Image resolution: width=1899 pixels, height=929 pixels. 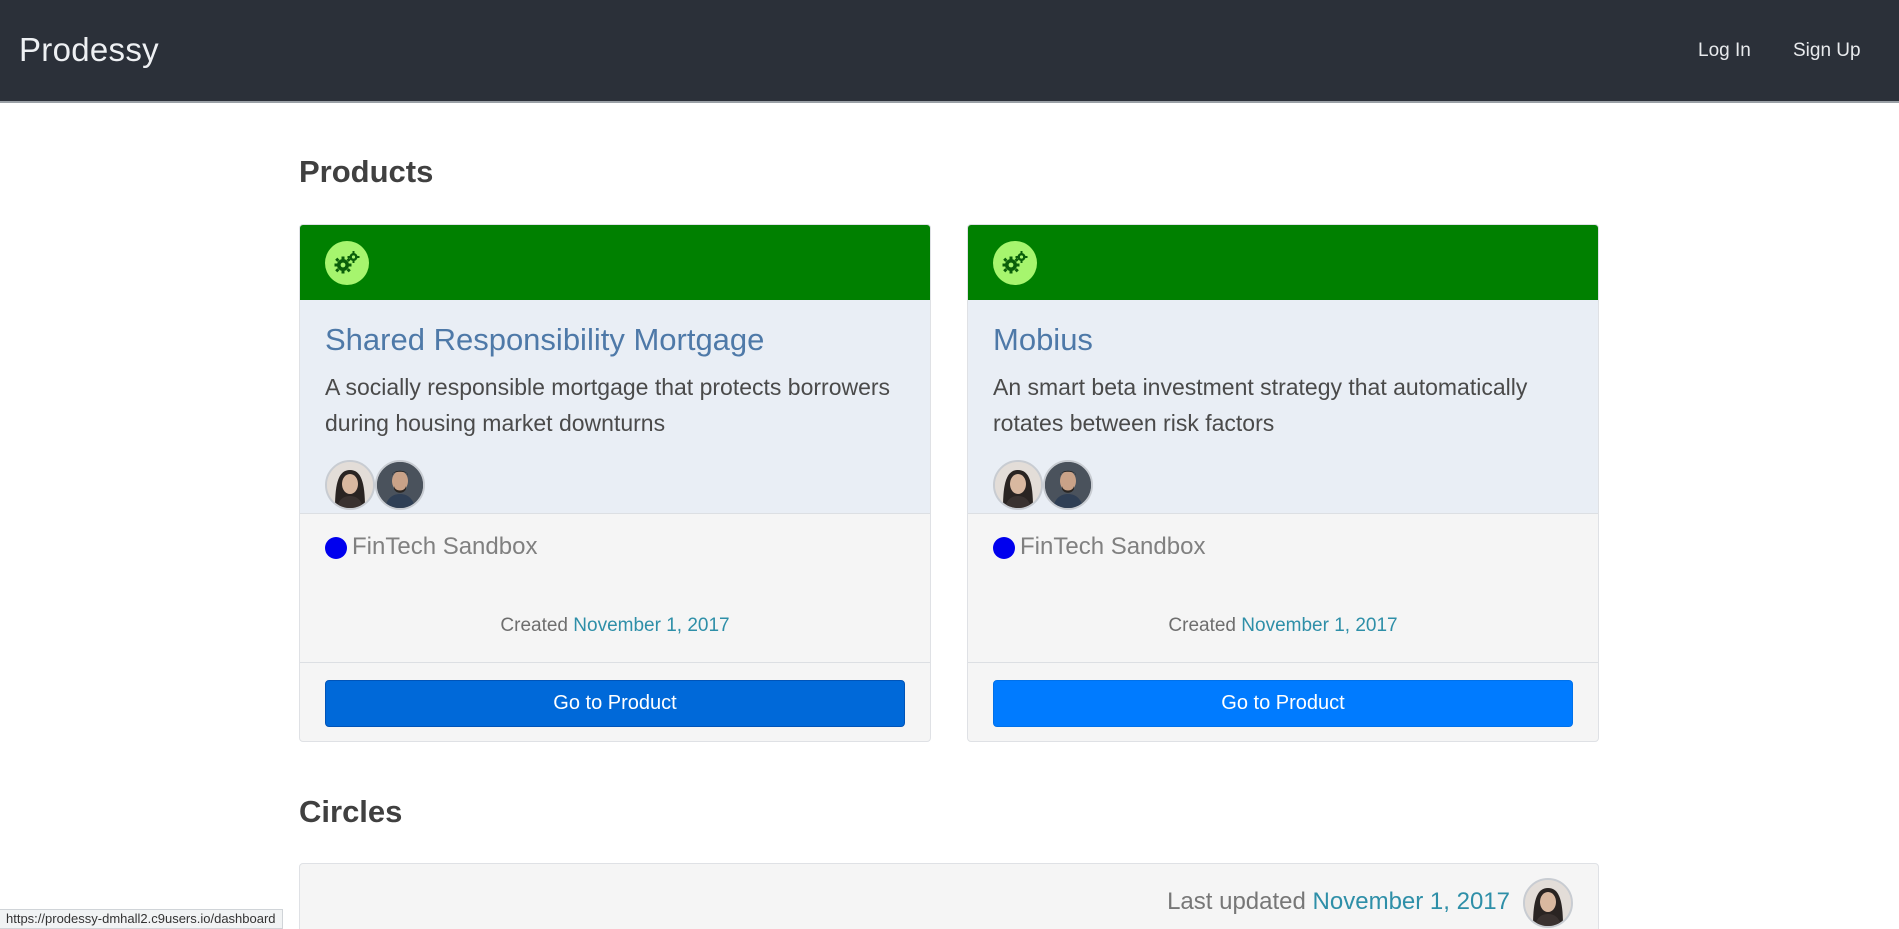 I want to click on brand-logo: Prodessy, so click(x=89, y=50).